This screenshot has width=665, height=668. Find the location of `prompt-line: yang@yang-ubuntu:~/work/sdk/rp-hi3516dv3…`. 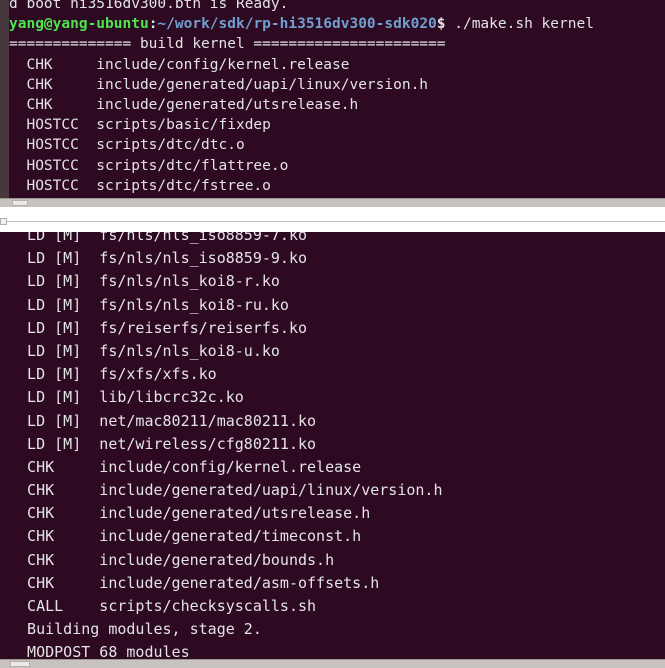

prompt-line: yang@yang-ubuntu:~/work/sdk/rp-hi3516dv3… is located at coordinates (337, 24).